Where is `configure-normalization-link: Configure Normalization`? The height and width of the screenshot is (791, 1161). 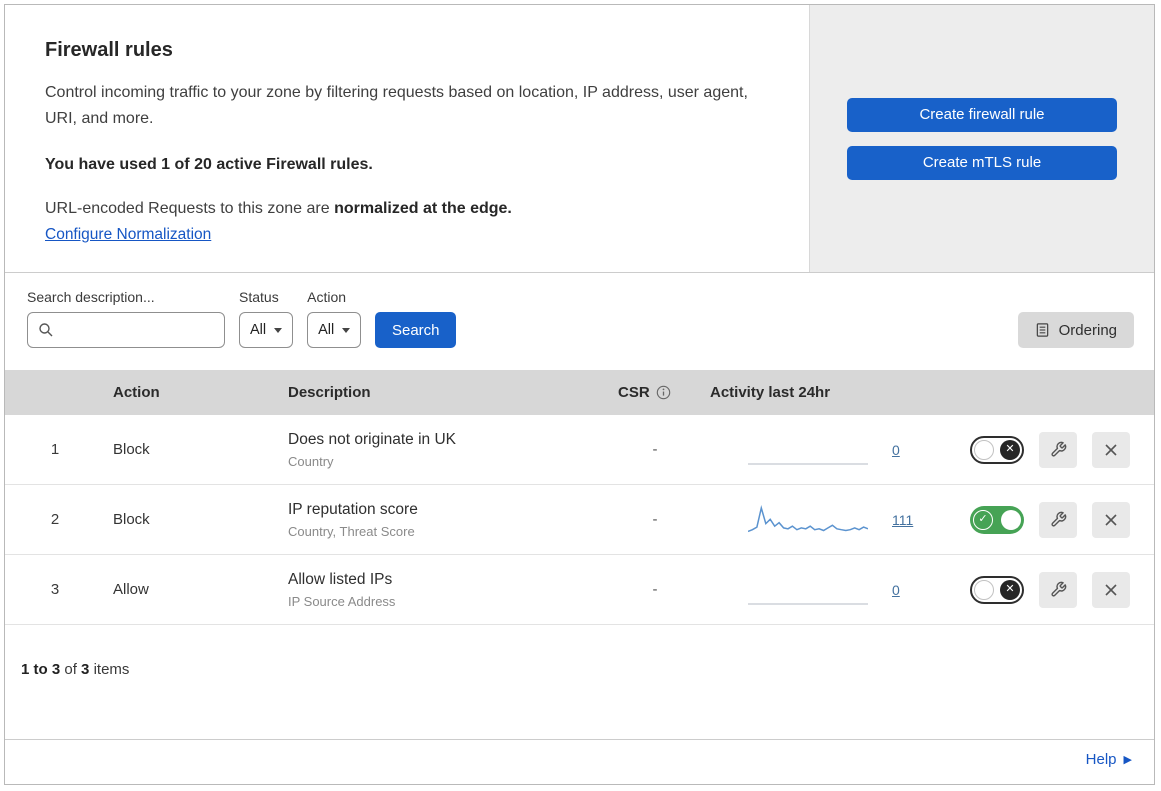
configure-normalization-link: Configure Normalization is located at coordinates (128, 234).